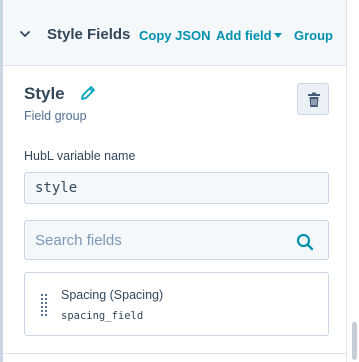 This screenshot has width=359, height=362. I want to click on group-button: Group, so click(313, 35).